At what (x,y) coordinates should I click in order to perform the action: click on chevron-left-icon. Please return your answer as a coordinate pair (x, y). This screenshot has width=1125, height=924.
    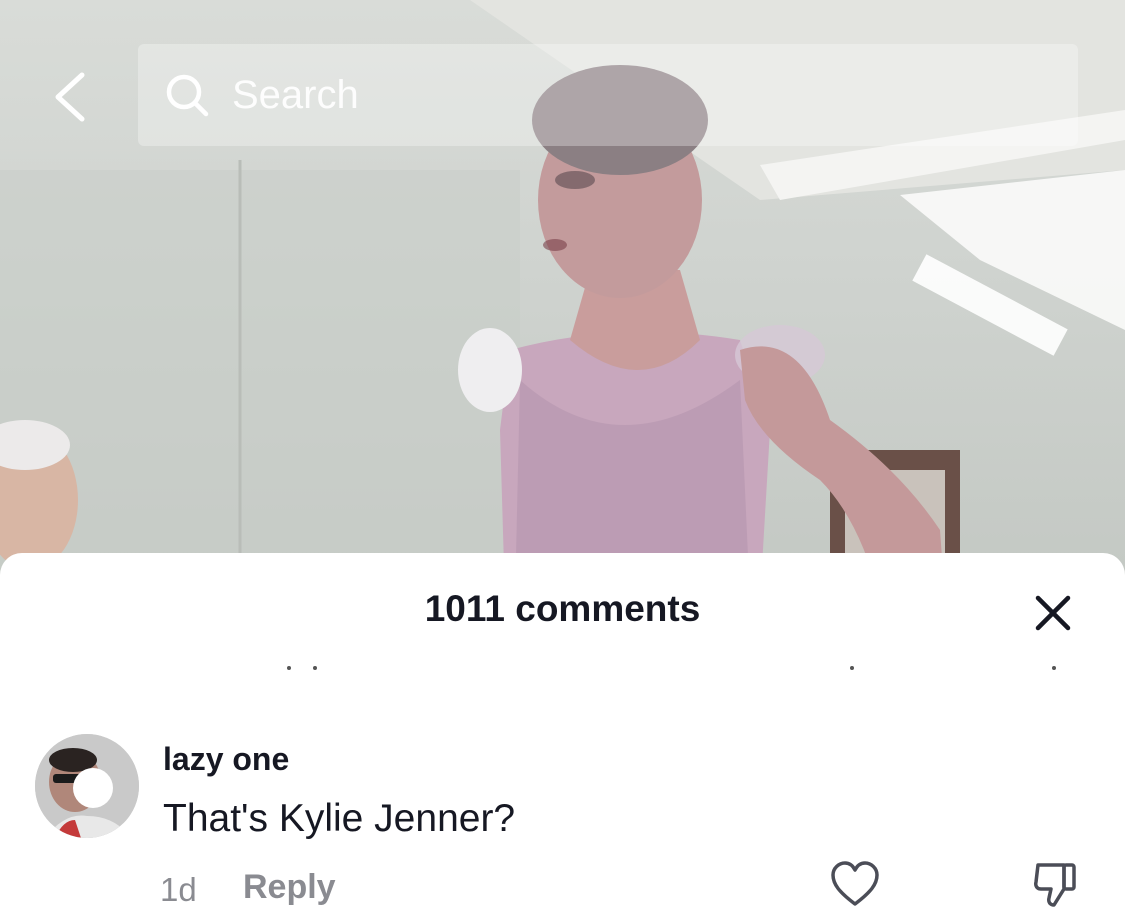
    Looking at the image, I should click on (70, 97).